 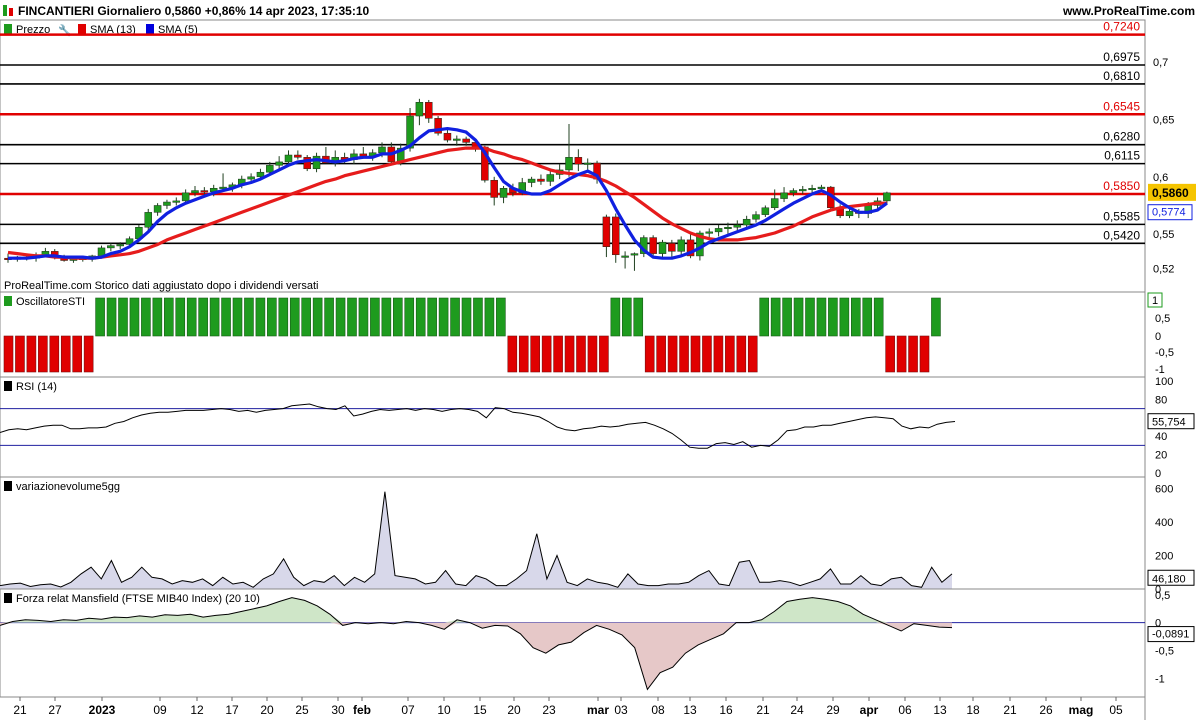 What do you see at coordinates (8, 386) in the screenshot?
I see `rsi-swatch` at bounding box center [8, 386].